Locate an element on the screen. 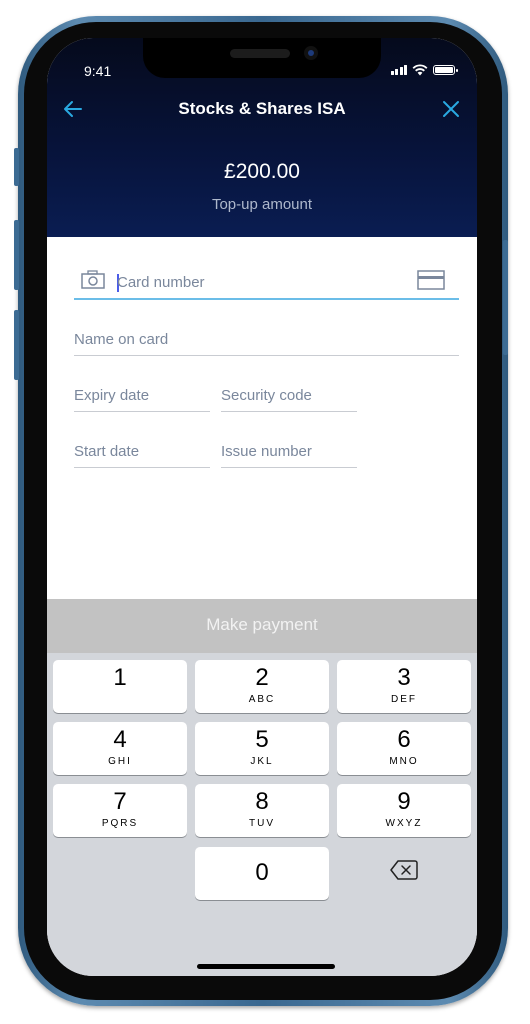 This screenshot has height=1024, width=530. page-title: Stocks & Shares ISA is located at coordinates (262, 108).